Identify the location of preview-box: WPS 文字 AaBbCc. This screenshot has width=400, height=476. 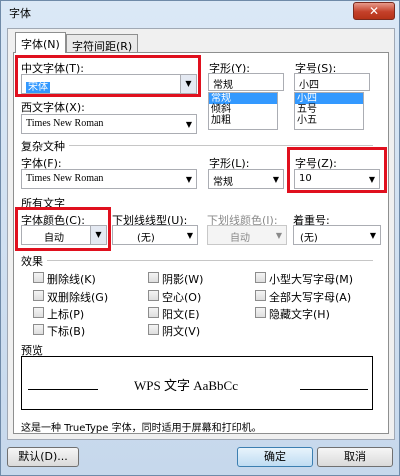
(197, 383).